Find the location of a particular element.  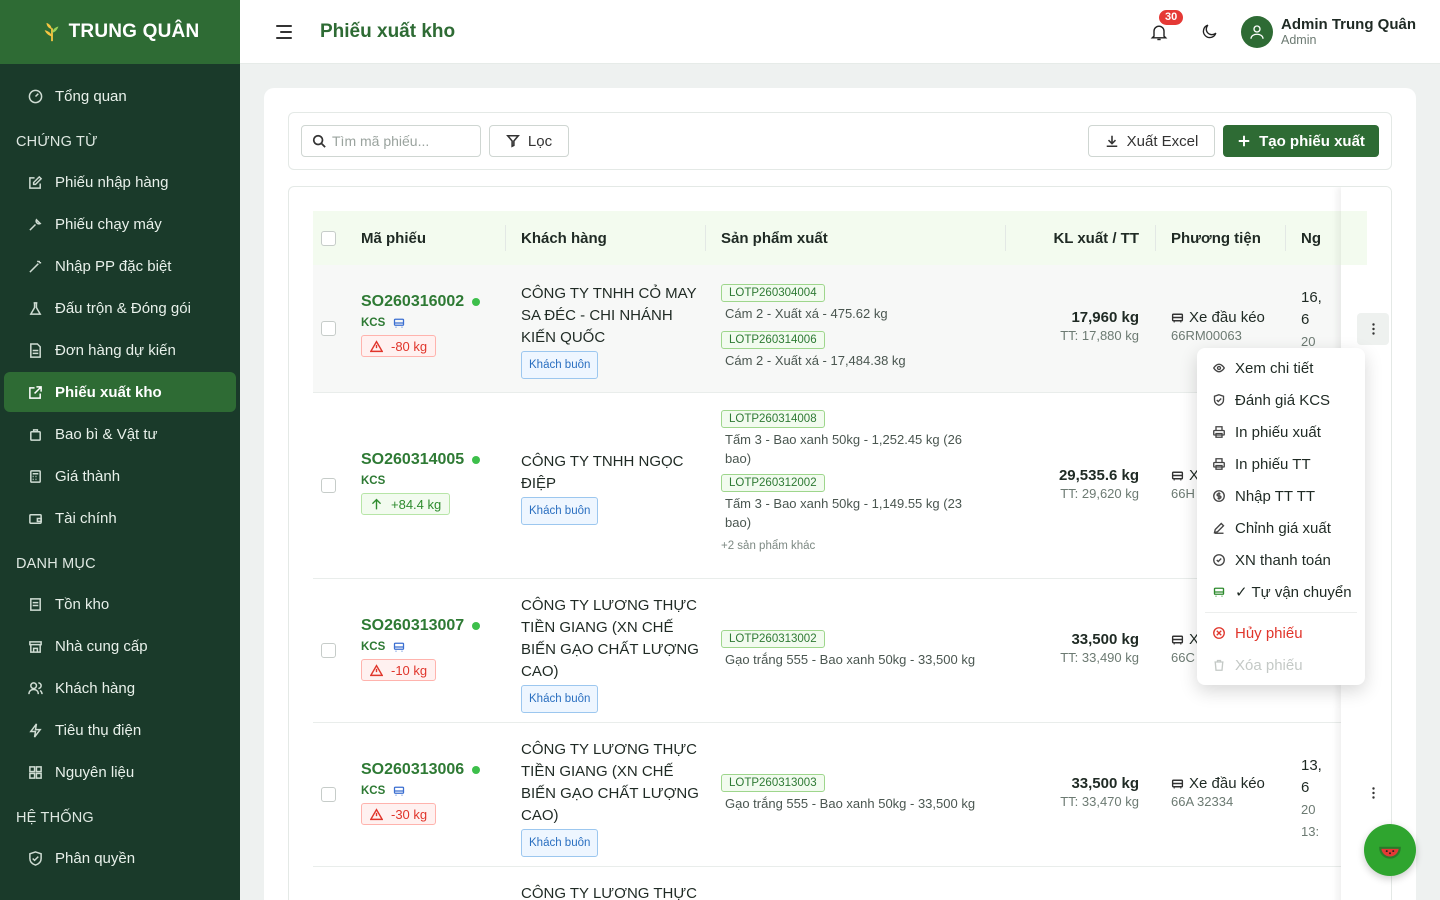

sidebar-item-ton-kho: Tồn kho is located at coordinates (120, 604).